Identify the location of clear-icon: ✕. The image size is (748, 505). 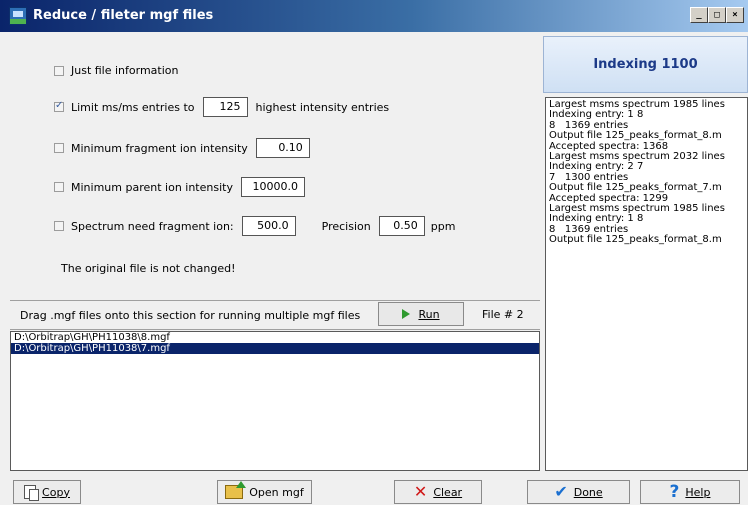
(420, 491).